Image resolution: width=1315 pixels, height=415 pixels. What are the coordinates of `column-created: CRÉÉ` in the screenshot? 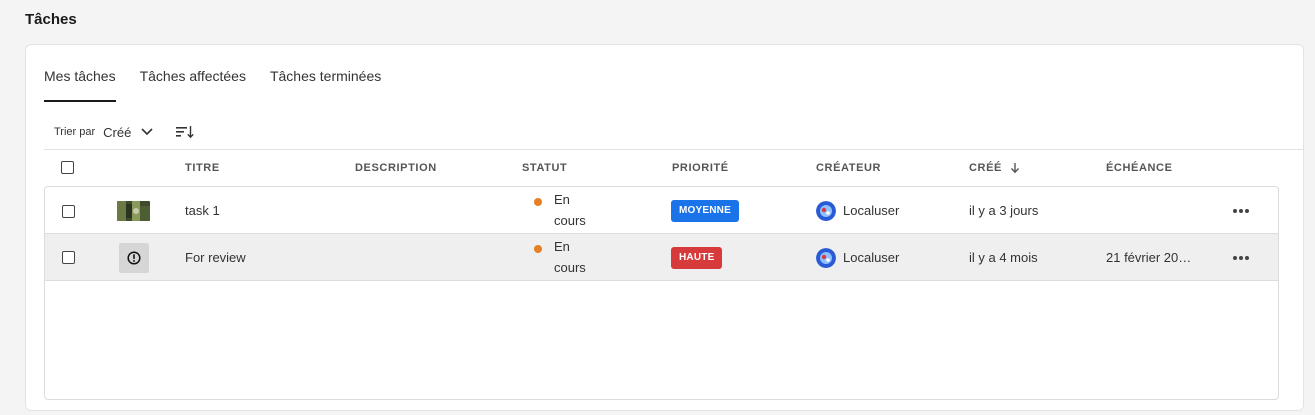 It's located at (994, 168).